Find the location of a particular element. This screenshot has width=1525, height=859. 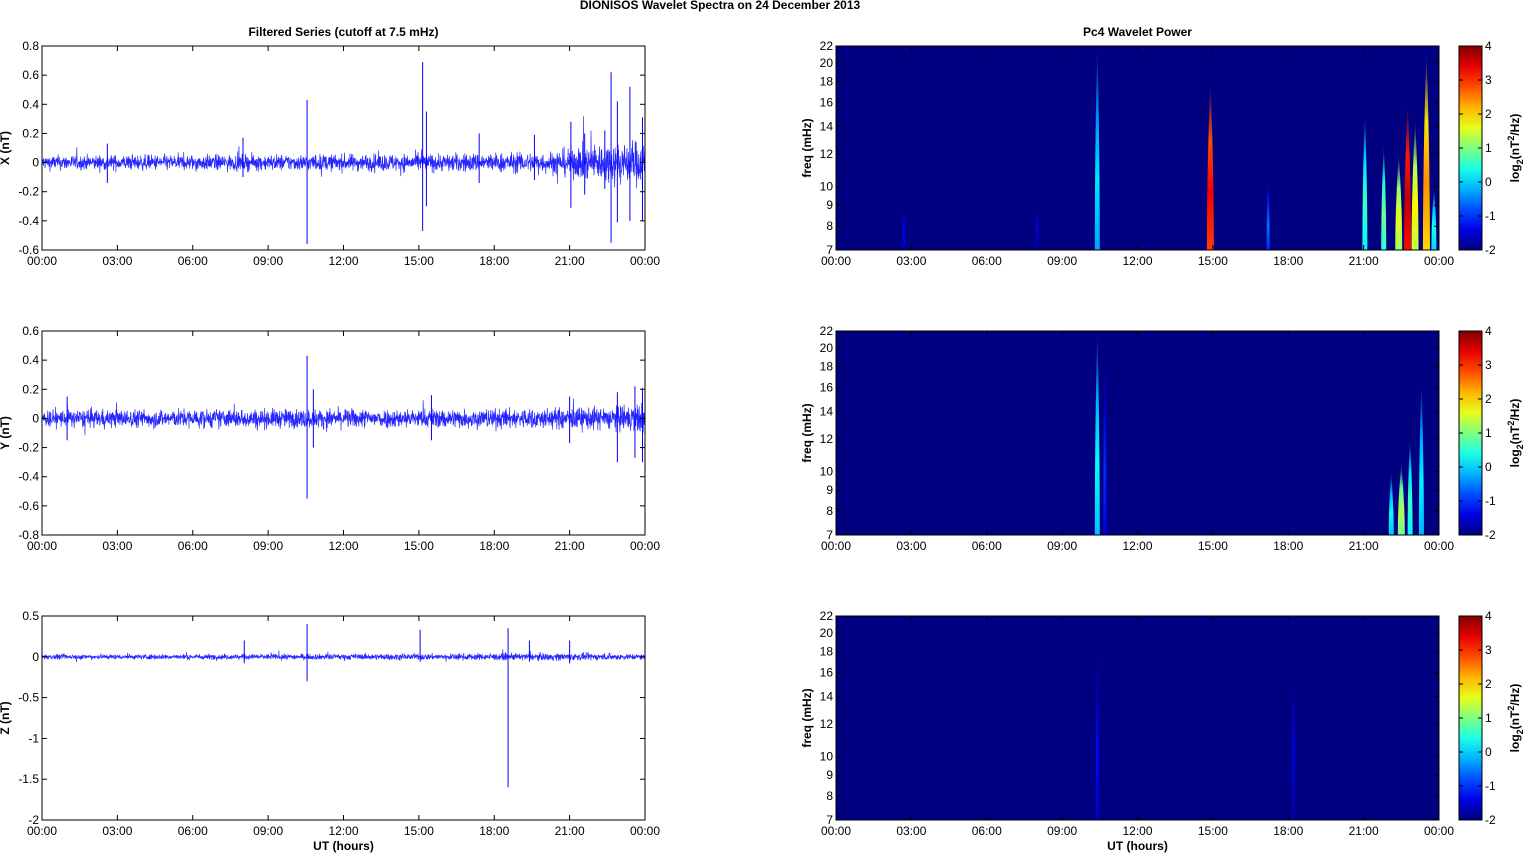

colorbar-label-part: log is located at coordinates (1515, 458).